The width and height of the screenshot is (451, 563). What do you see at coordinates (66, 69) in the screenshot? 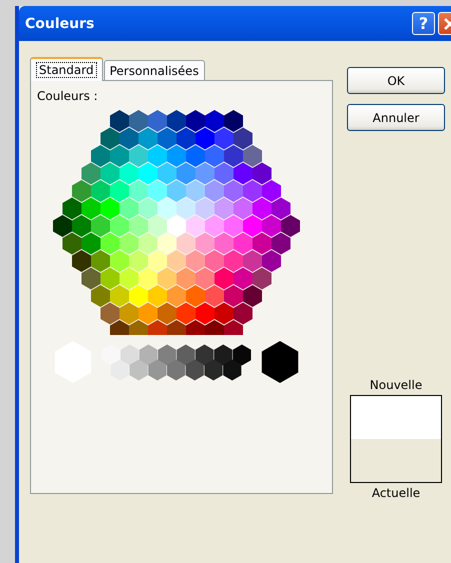
I see `tab: Standard` at bounding box center [66, 69].